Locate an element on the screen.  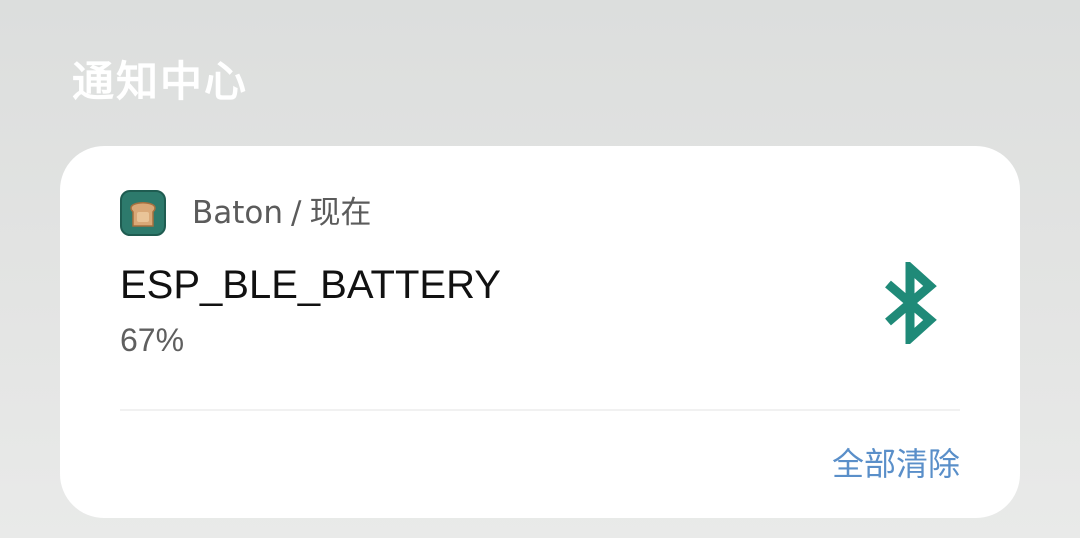
notification-meta: Baton / 现在 is located at coordinates (282, 213).